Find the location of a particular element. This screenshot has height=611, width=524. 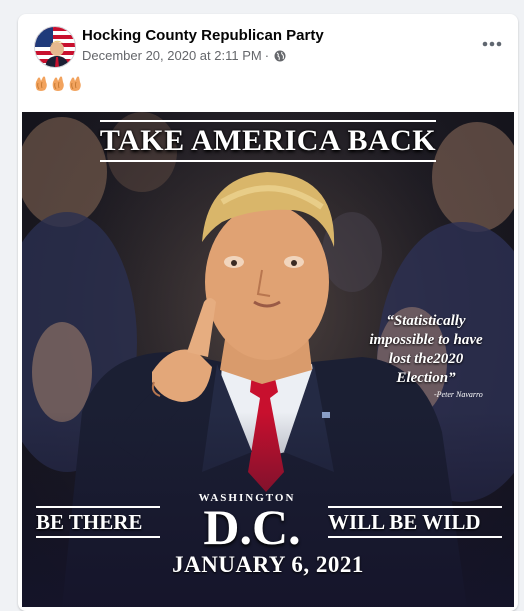

left-bottom-rule is located at coordinates (98, 537).